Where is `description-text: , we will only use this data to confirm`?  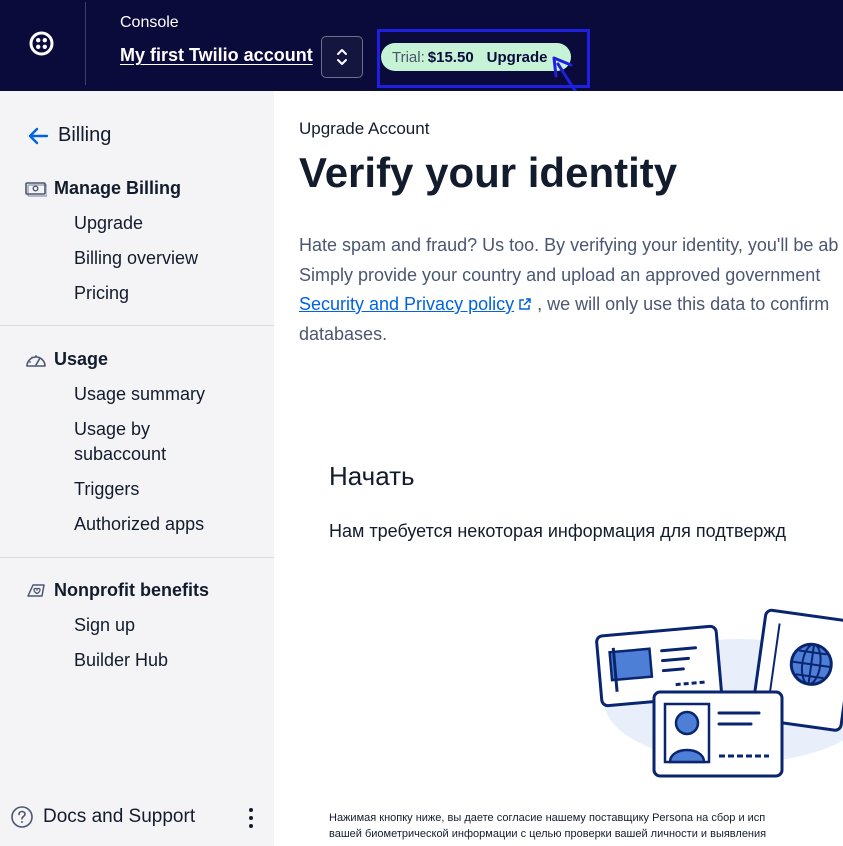 description-text: , we will only use this data to confirm is located at coordinates (683, 304).